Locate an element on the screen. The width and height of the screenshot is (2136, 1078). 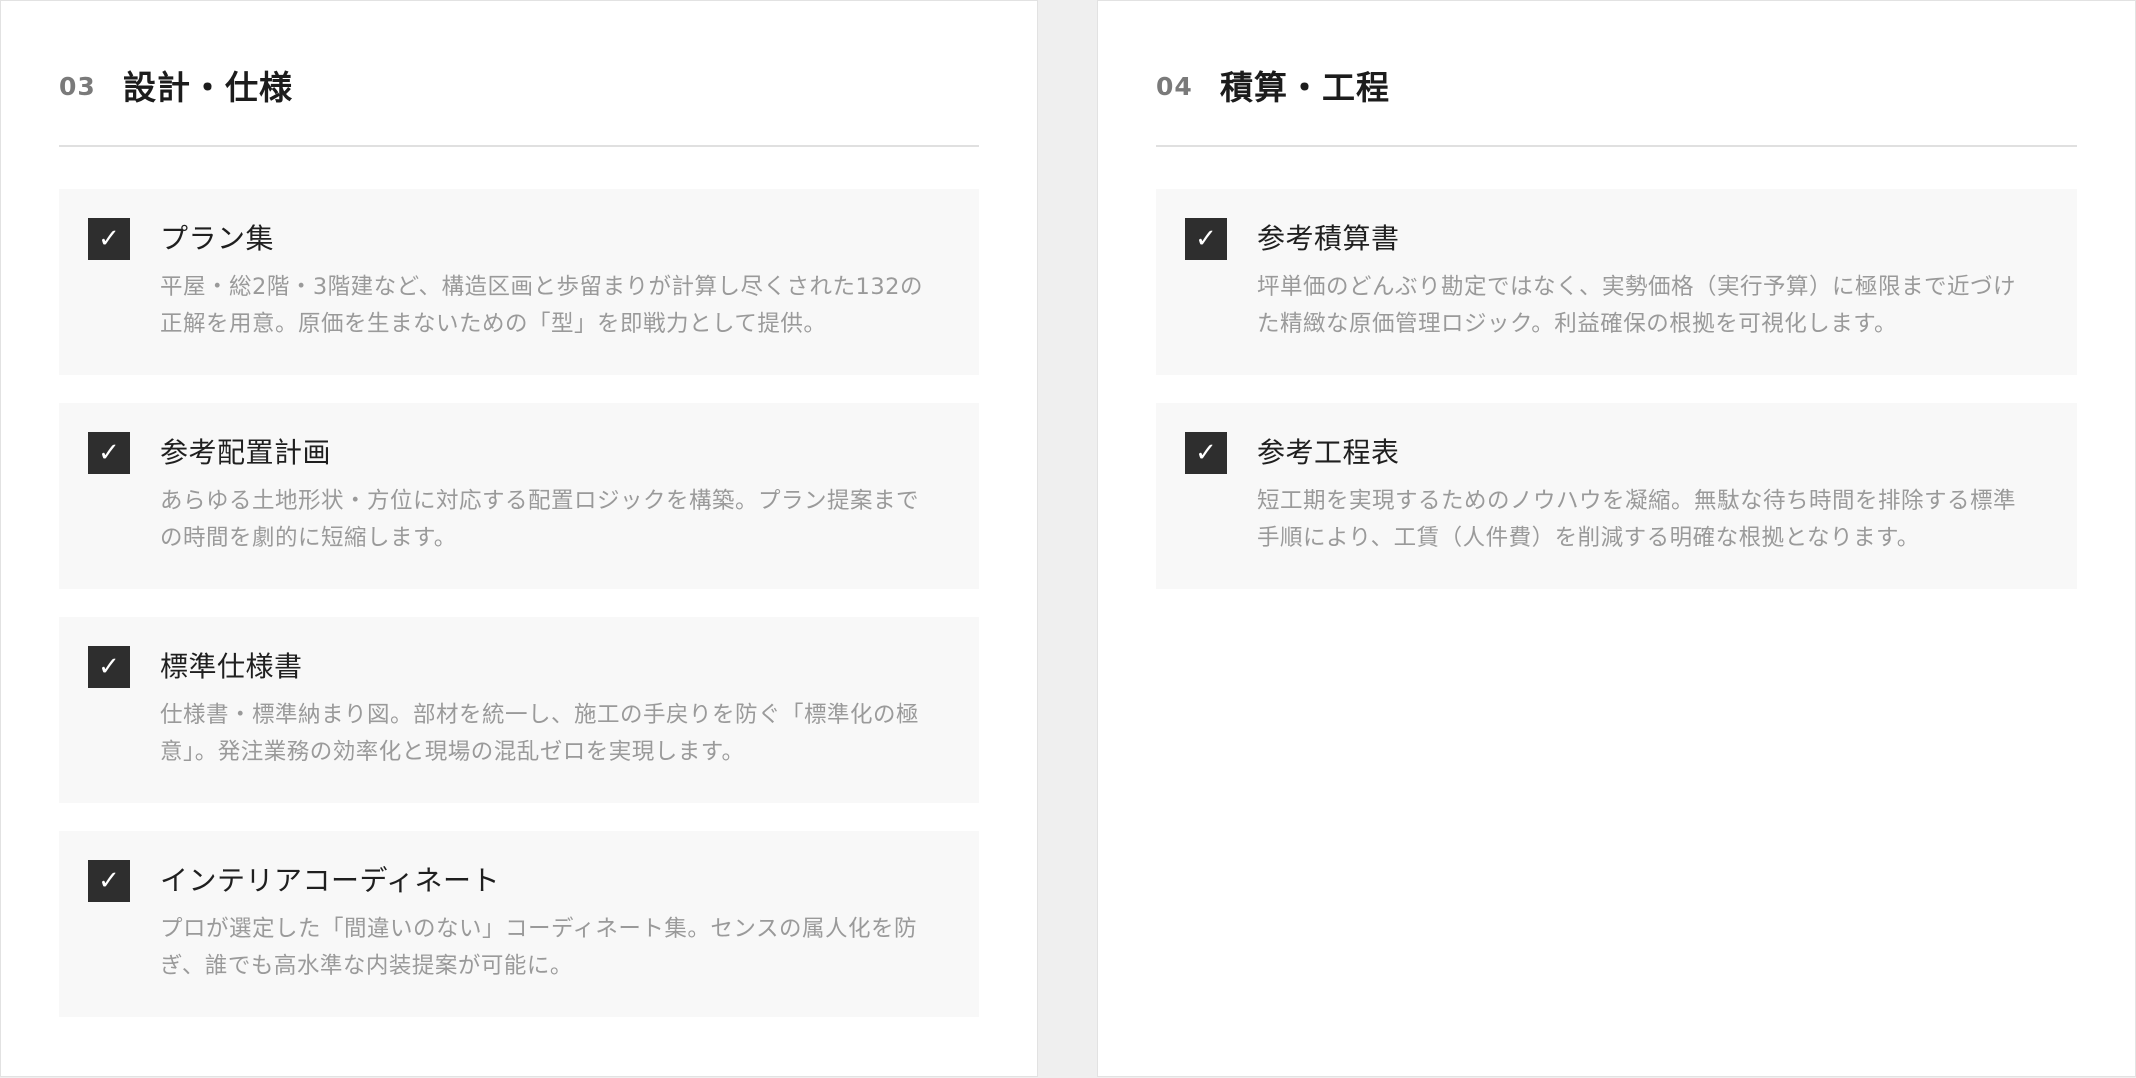
item-title: プラン集 is located at coordinates (217, 238).